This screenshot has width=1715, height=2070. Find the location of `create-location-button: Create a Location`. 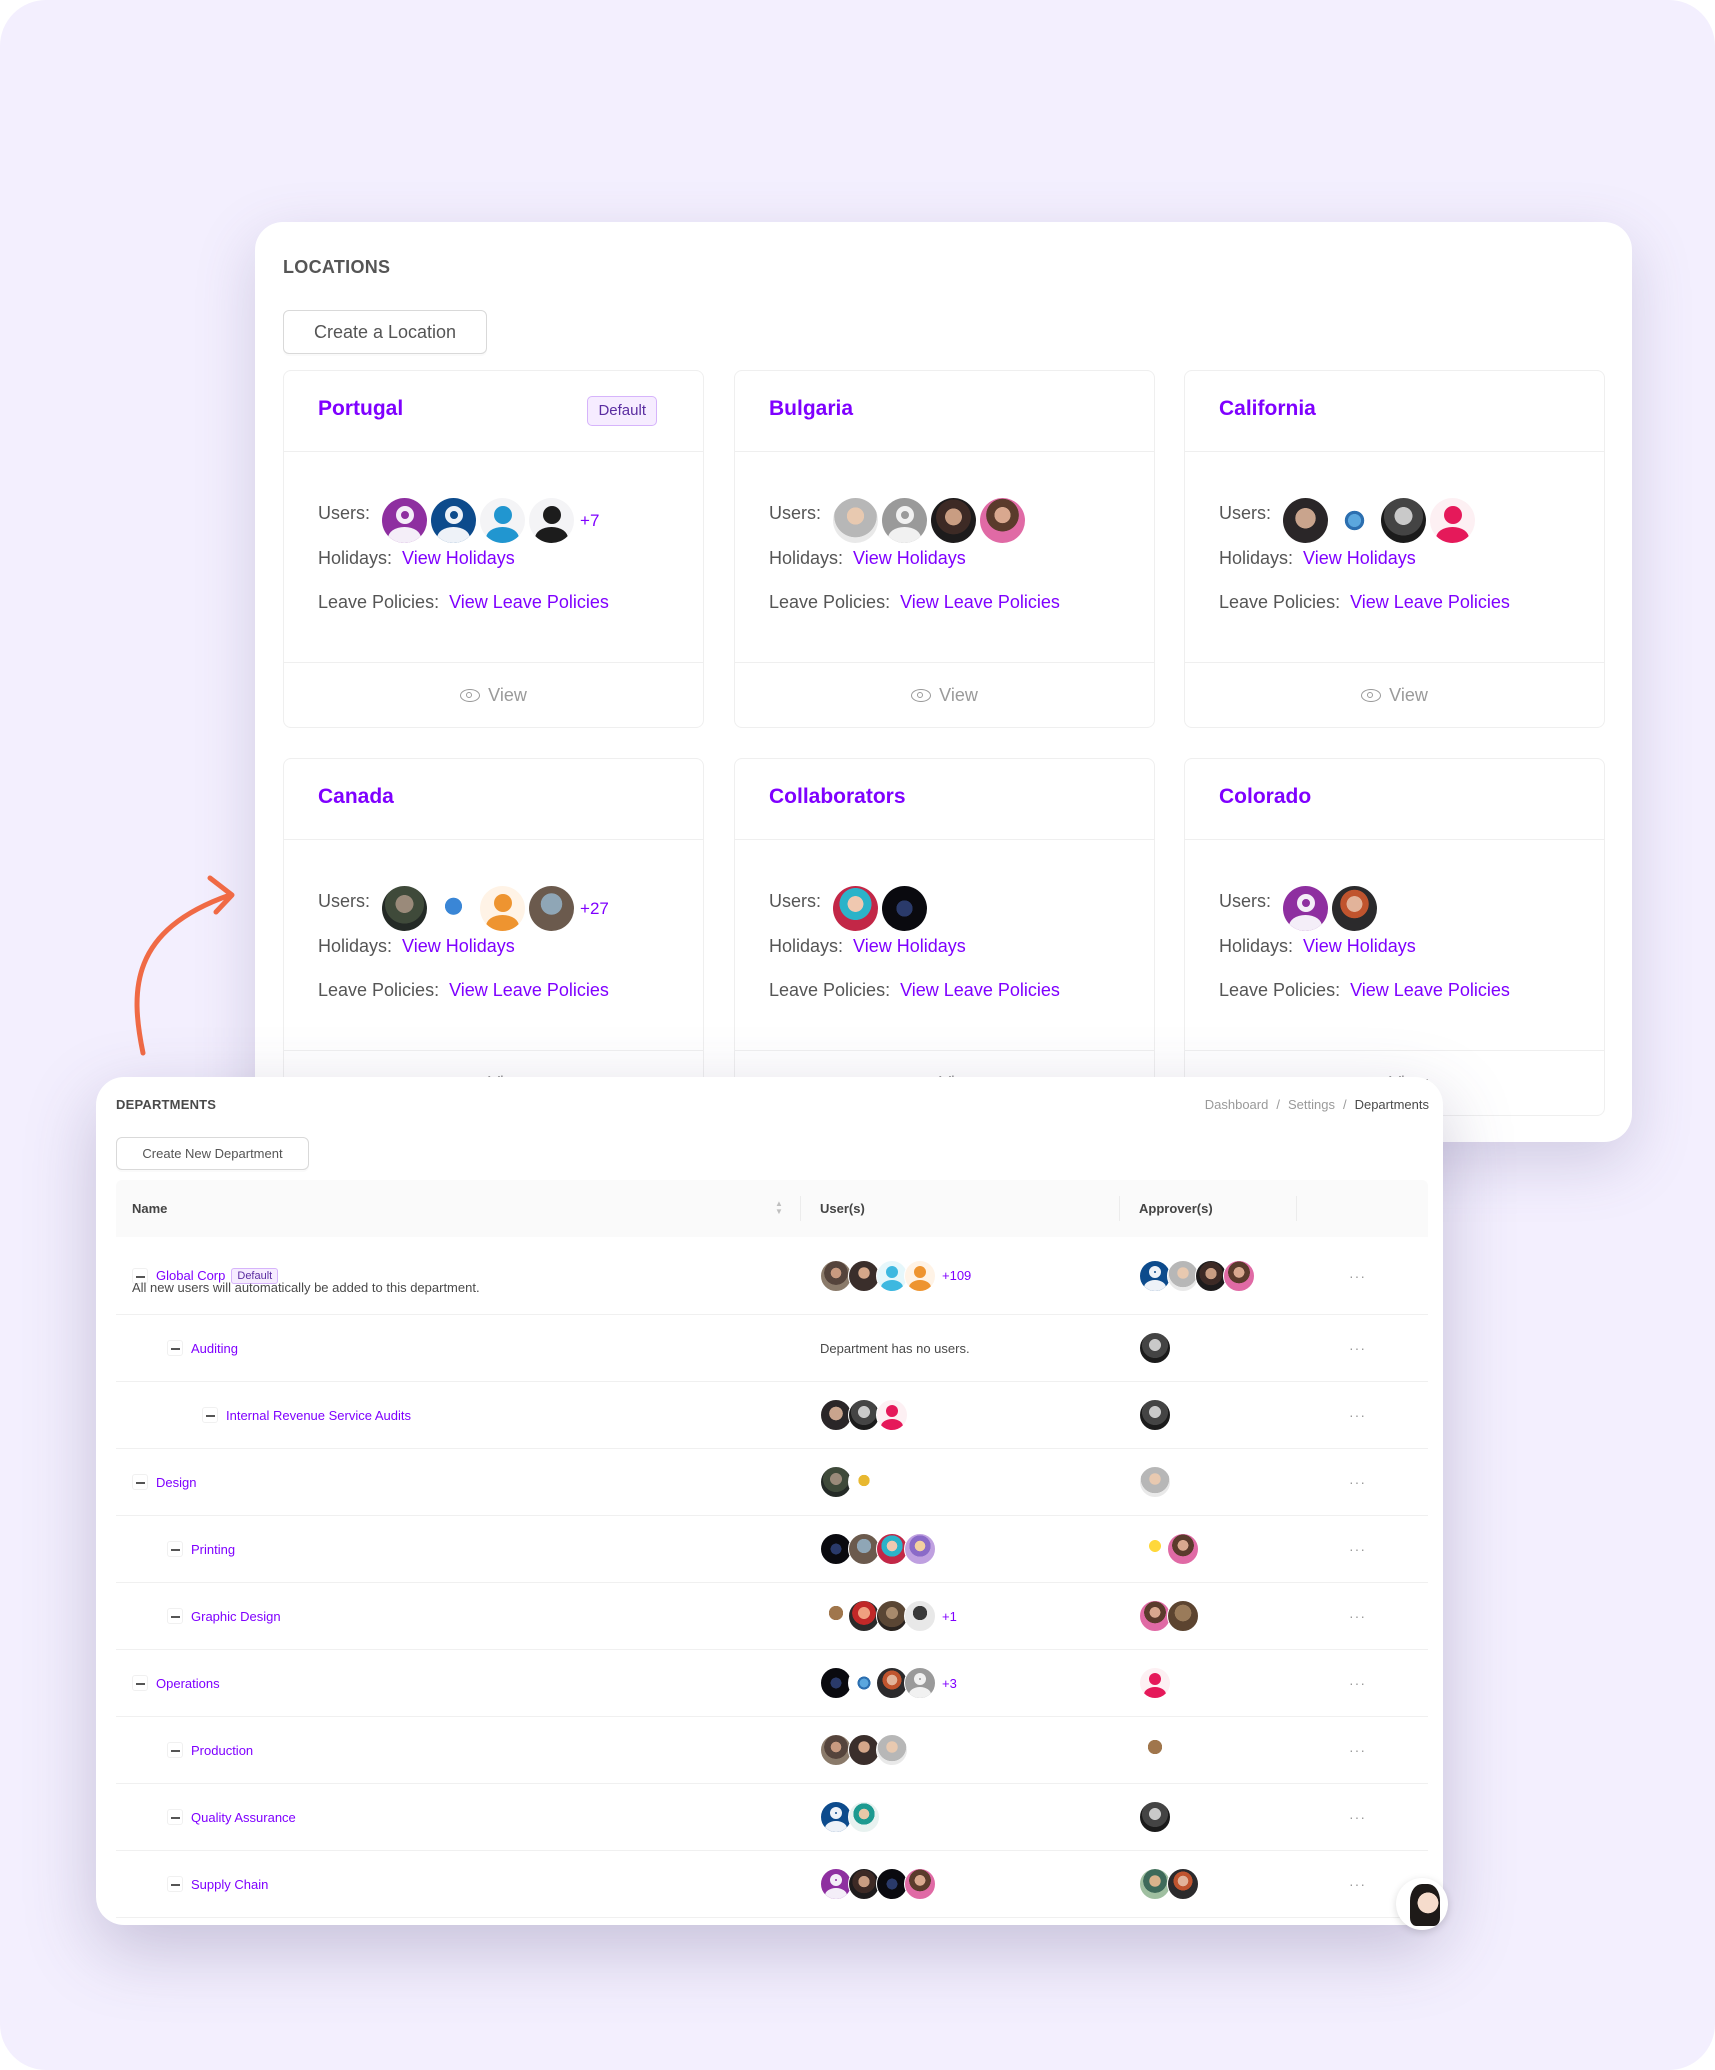

create-location-button: Create a Location is located at coordinates (385, 332).